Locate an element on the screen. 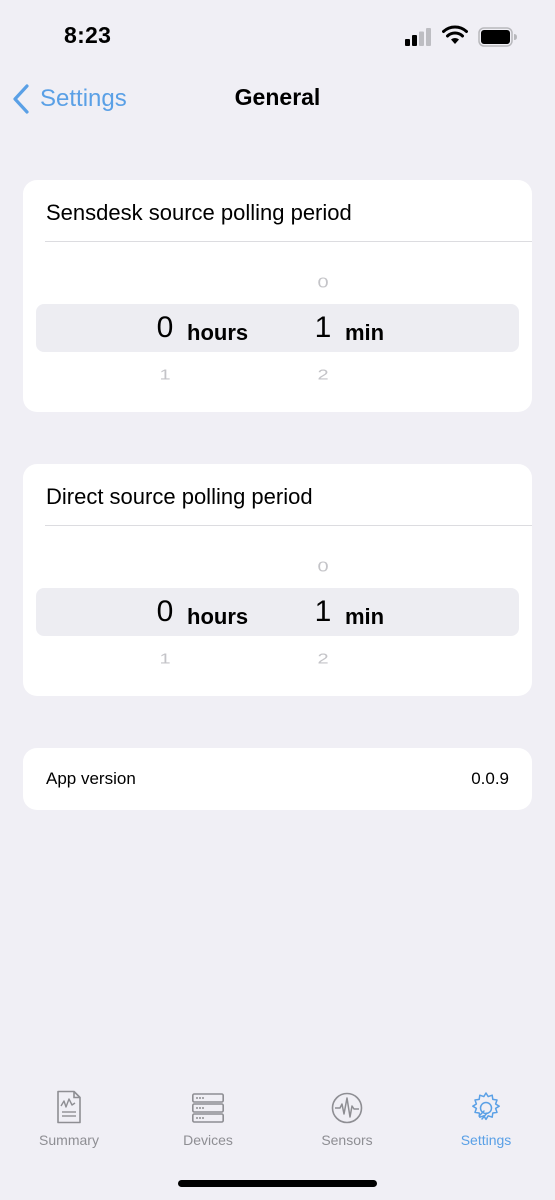 The width and height of the screenshot is (555, 1200). app-version-label: App version is located at coordinates (91, 778).